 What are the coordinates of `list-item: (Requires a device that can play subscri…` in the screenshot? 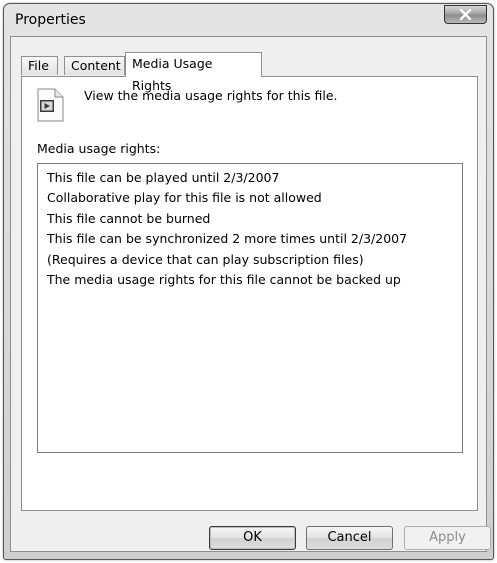 It's located at (205, 259).